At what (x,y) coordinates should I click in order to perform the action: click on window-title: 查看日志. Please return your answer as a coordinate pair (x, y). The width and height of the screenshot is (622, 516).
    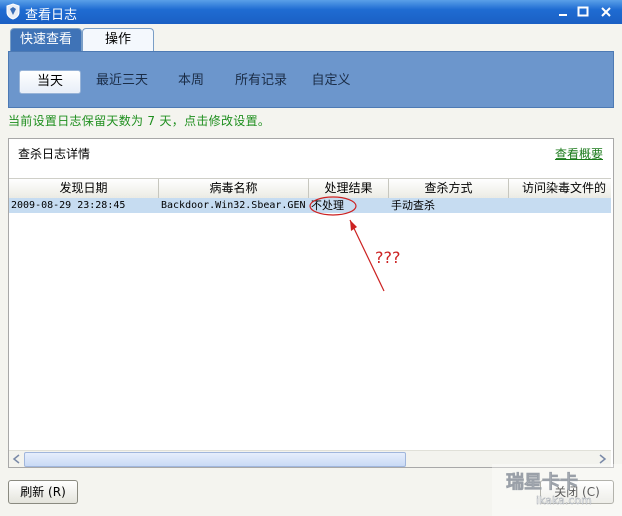
    Looking at the image, I should click on (51, 15).